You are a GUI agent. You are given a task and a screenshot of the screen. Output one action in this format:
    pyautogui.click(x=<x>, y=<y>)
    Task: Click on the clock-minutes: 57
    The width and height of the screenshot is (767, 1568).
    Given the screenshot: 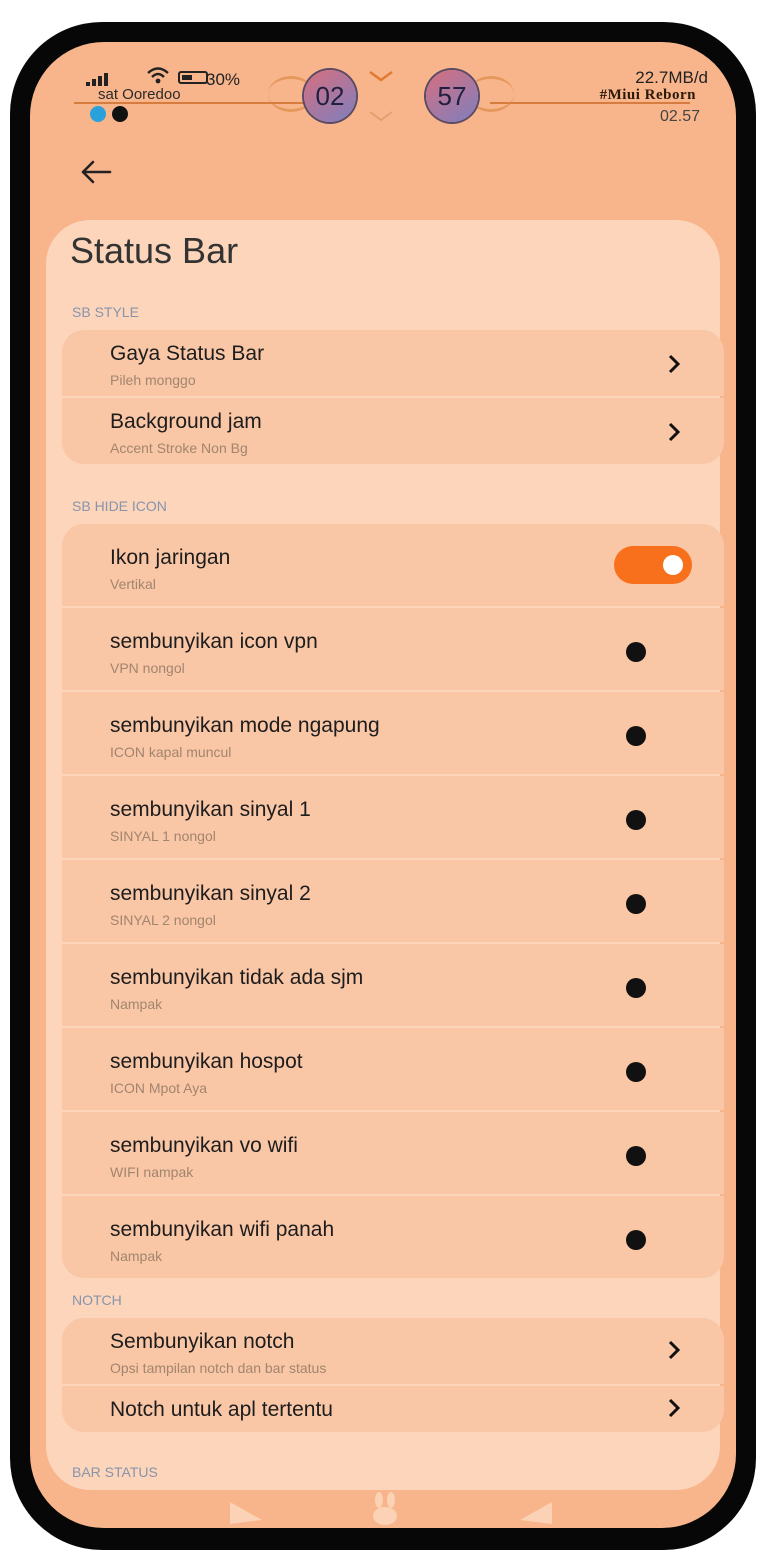 What is the action you would take?
    pyautogui.click(x=452, y=96)
    